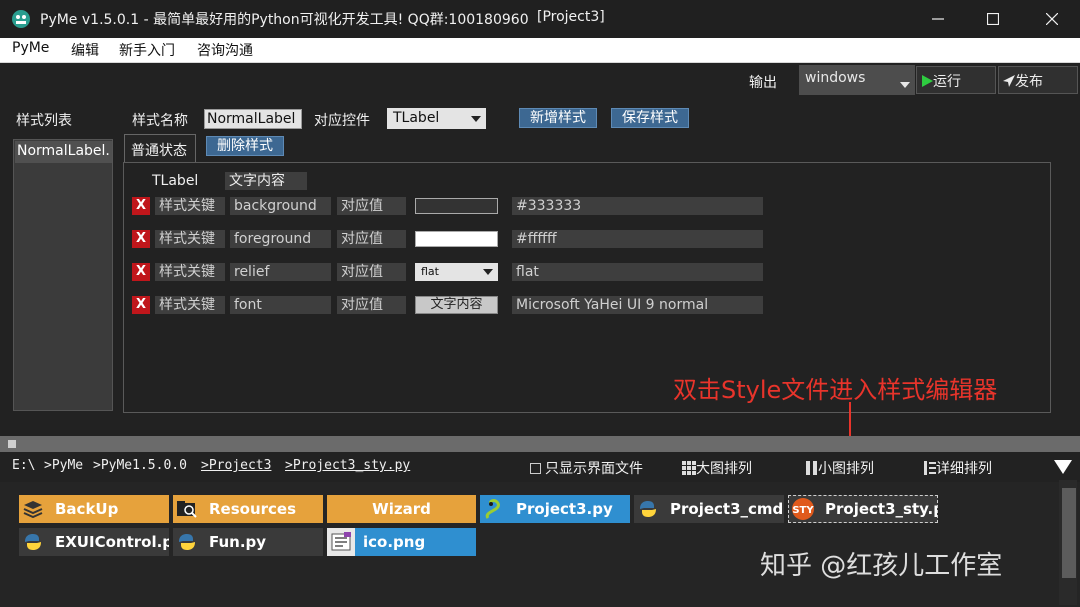 Image resolution: width=1080 pixels, height=607 pixels. I want to click on output-label: 输出, so click(763, 83).